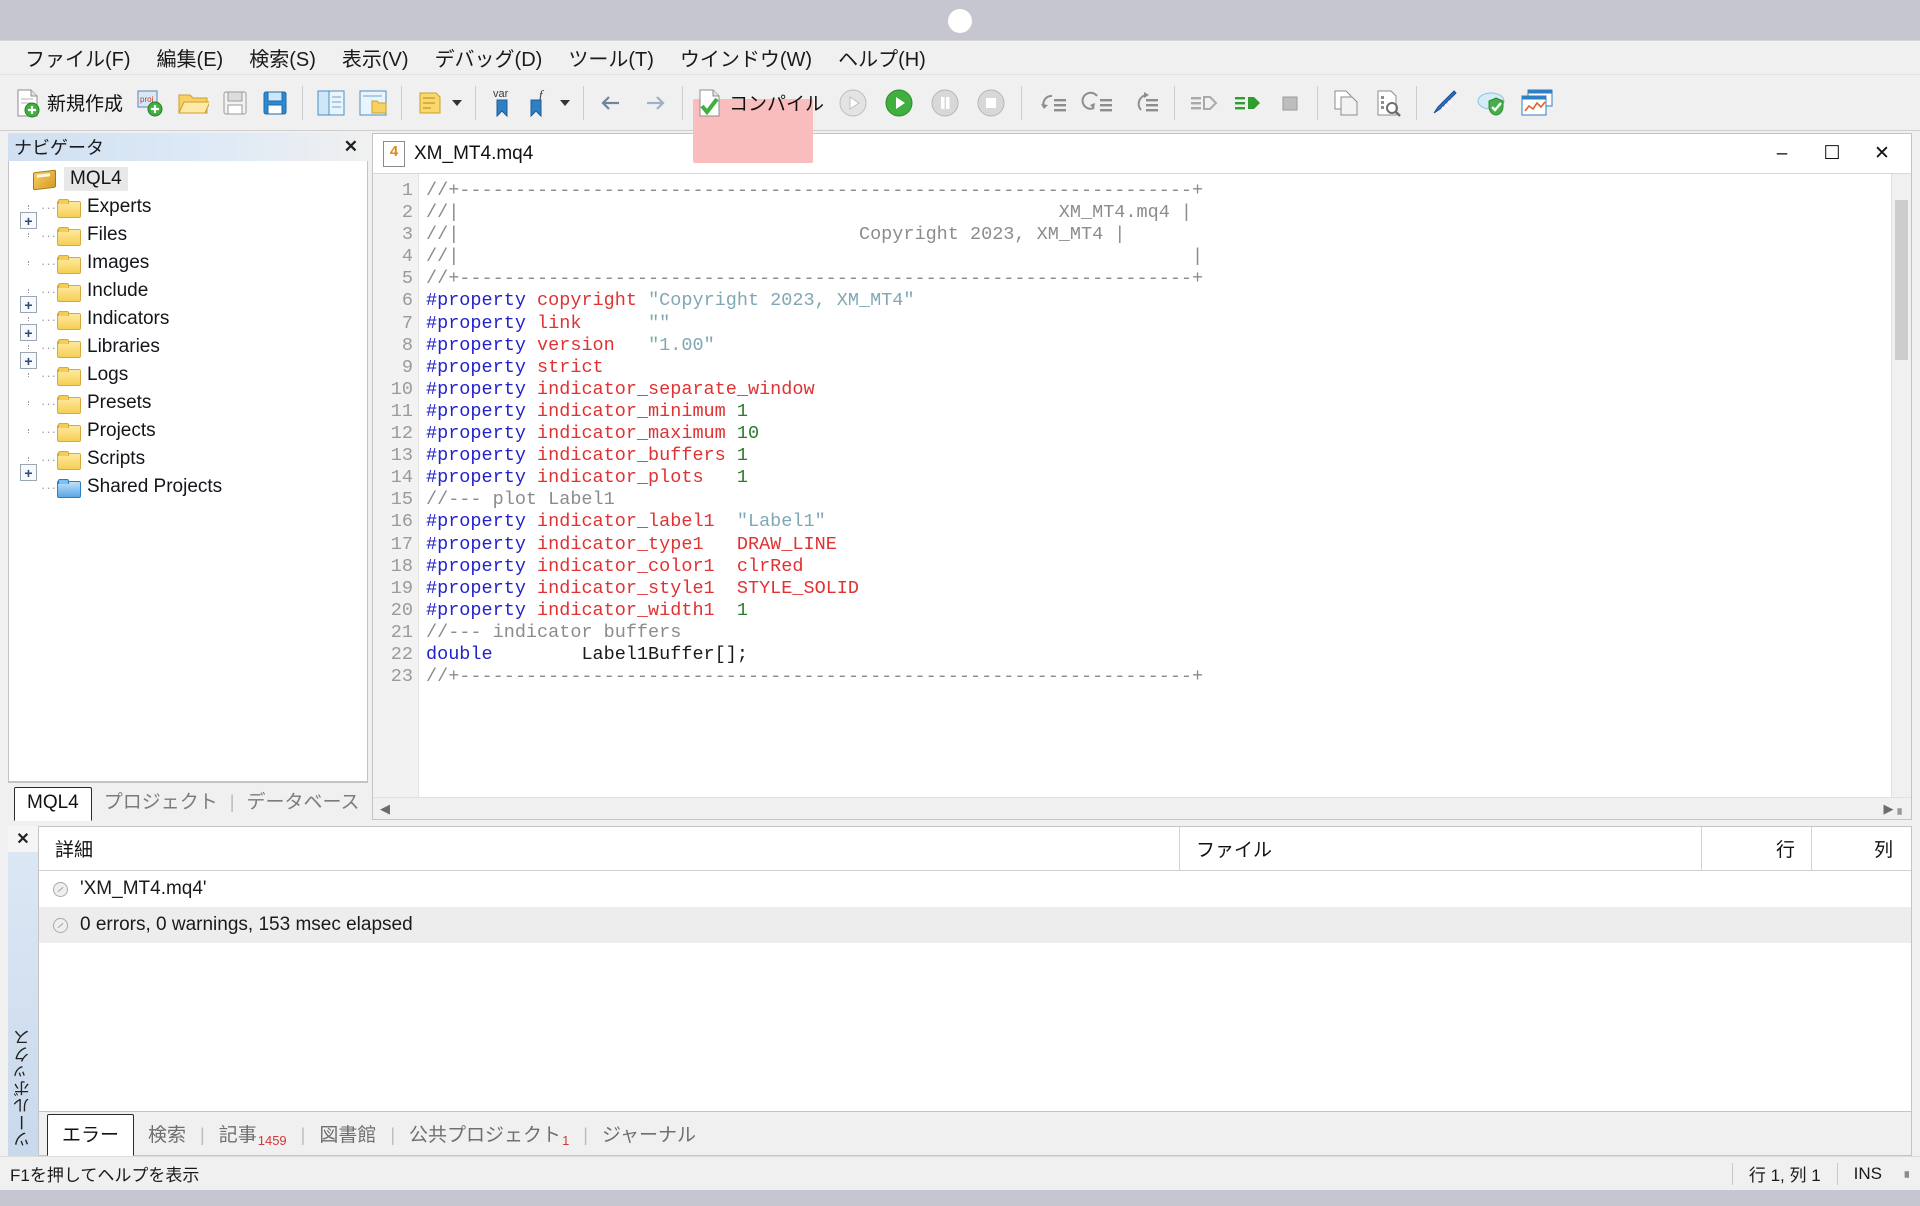 The image size is (1920, 1206). Describe the element at coordinates (68, 103) in the screenshot. I see `new-file-button: 新規作成` at that location.